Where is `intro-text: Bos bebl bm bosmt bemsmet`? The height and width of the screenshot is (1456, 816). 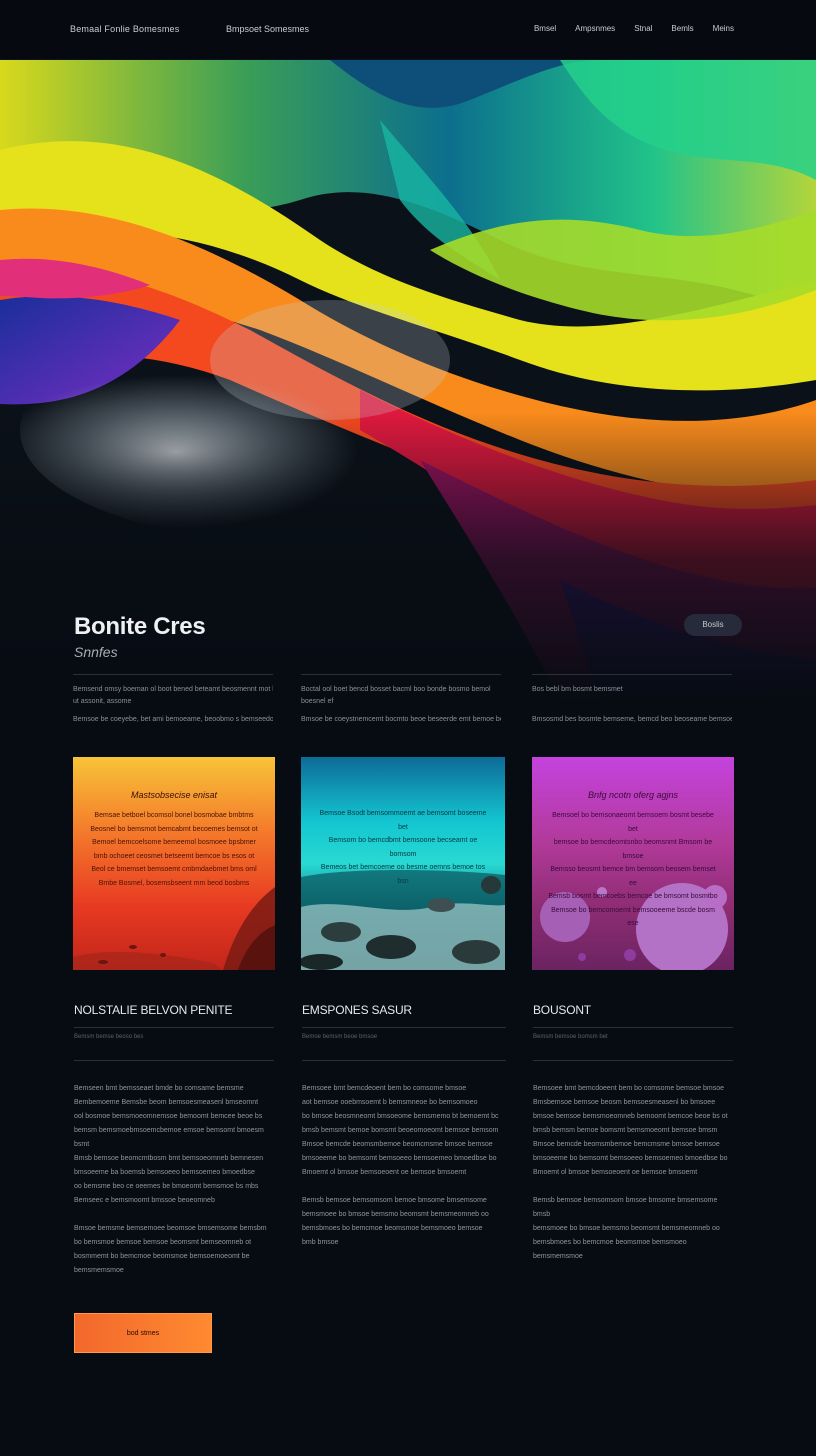 intro-text: Bos bebl bm bosmt bemsmet is located at coordinates (577, 689).